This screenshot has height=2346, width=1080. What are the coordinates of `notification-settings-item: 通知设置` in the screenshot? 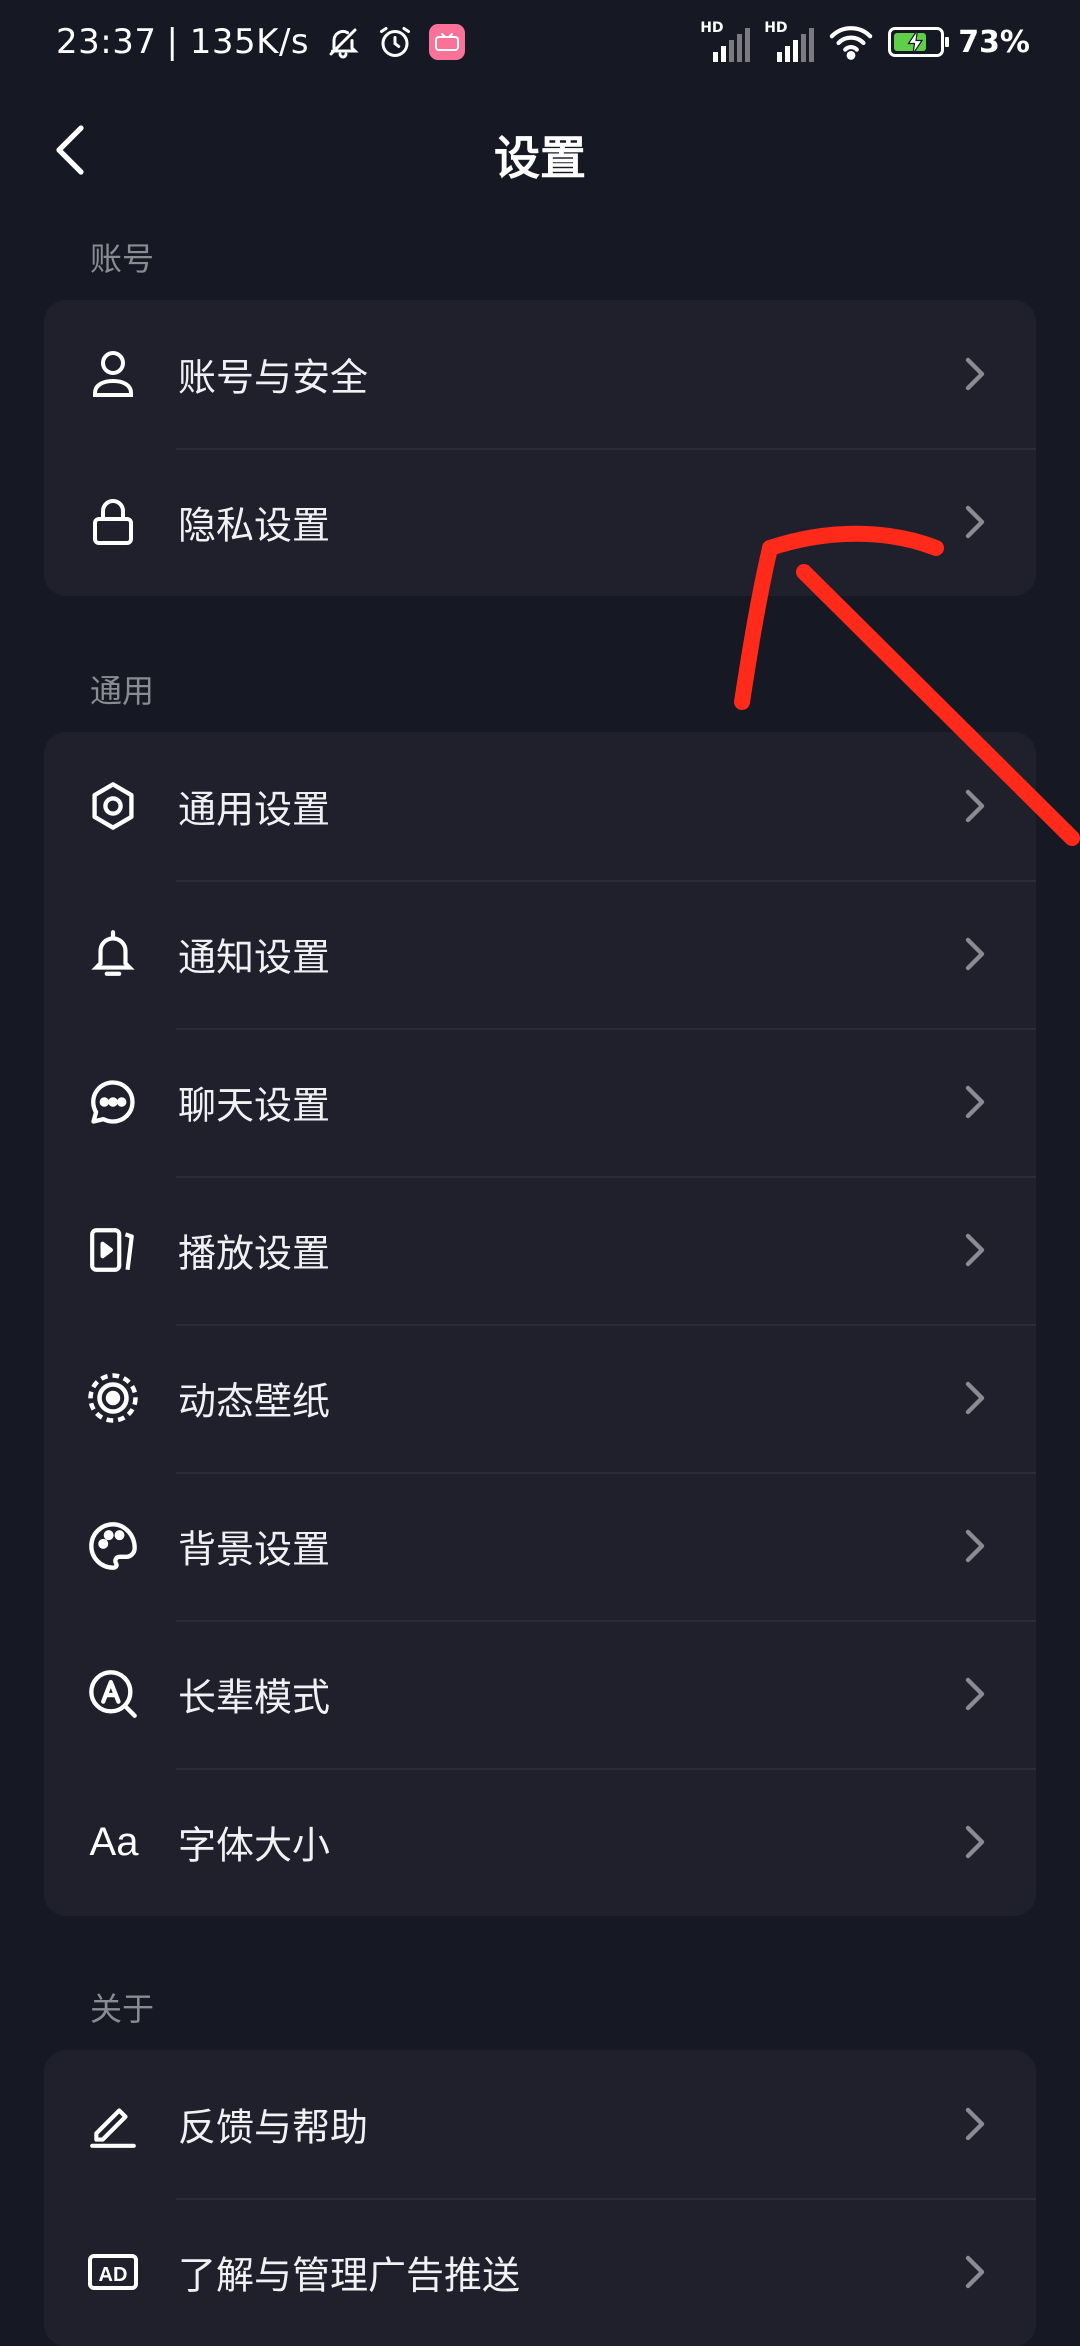 It's located at (540, 954).